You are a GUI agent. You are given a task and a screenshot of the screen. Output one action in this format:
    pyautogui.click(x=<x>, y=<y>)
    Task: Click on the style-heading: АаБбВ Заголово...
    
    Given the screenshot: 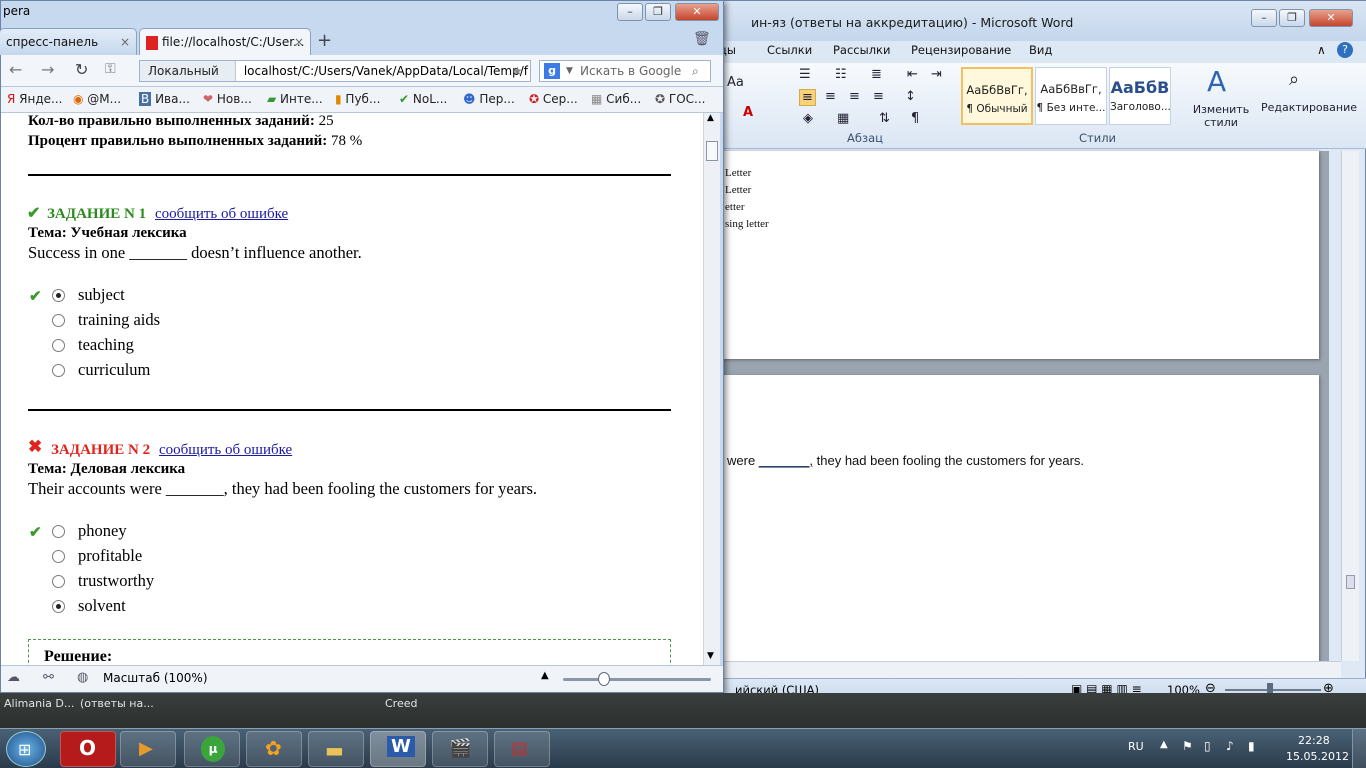 What is the action you would take?
    pyautogui.click(x=1140, y=96)
    